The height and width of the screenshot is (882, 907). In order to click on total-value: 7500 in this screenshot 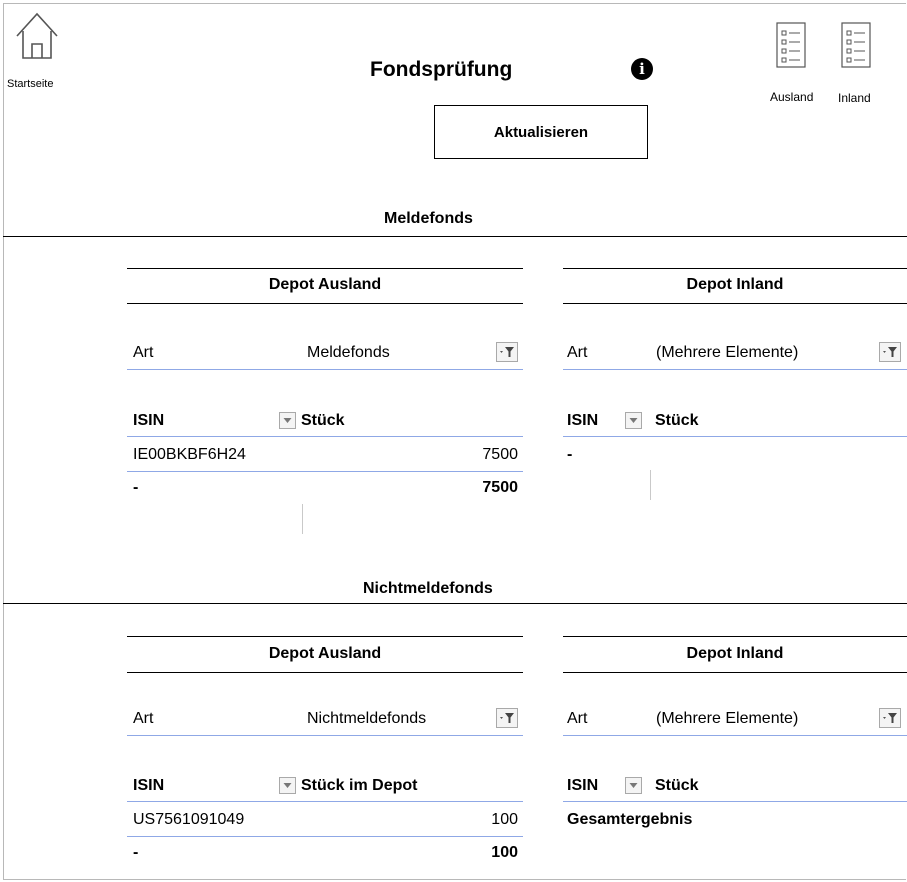, I will do `click(500, 487)`.